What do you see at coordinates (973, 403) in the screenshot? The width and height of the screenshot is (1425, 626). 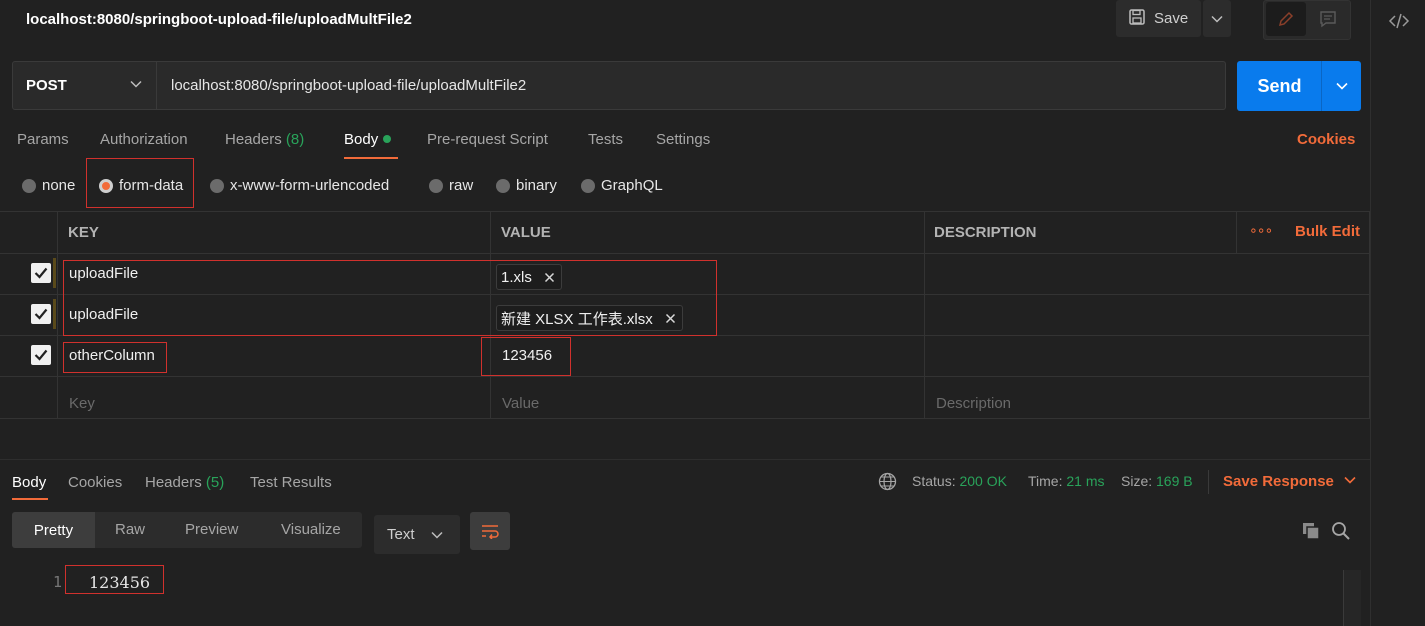 I see `new-description-input: Description` at bounding box center [973, 403].